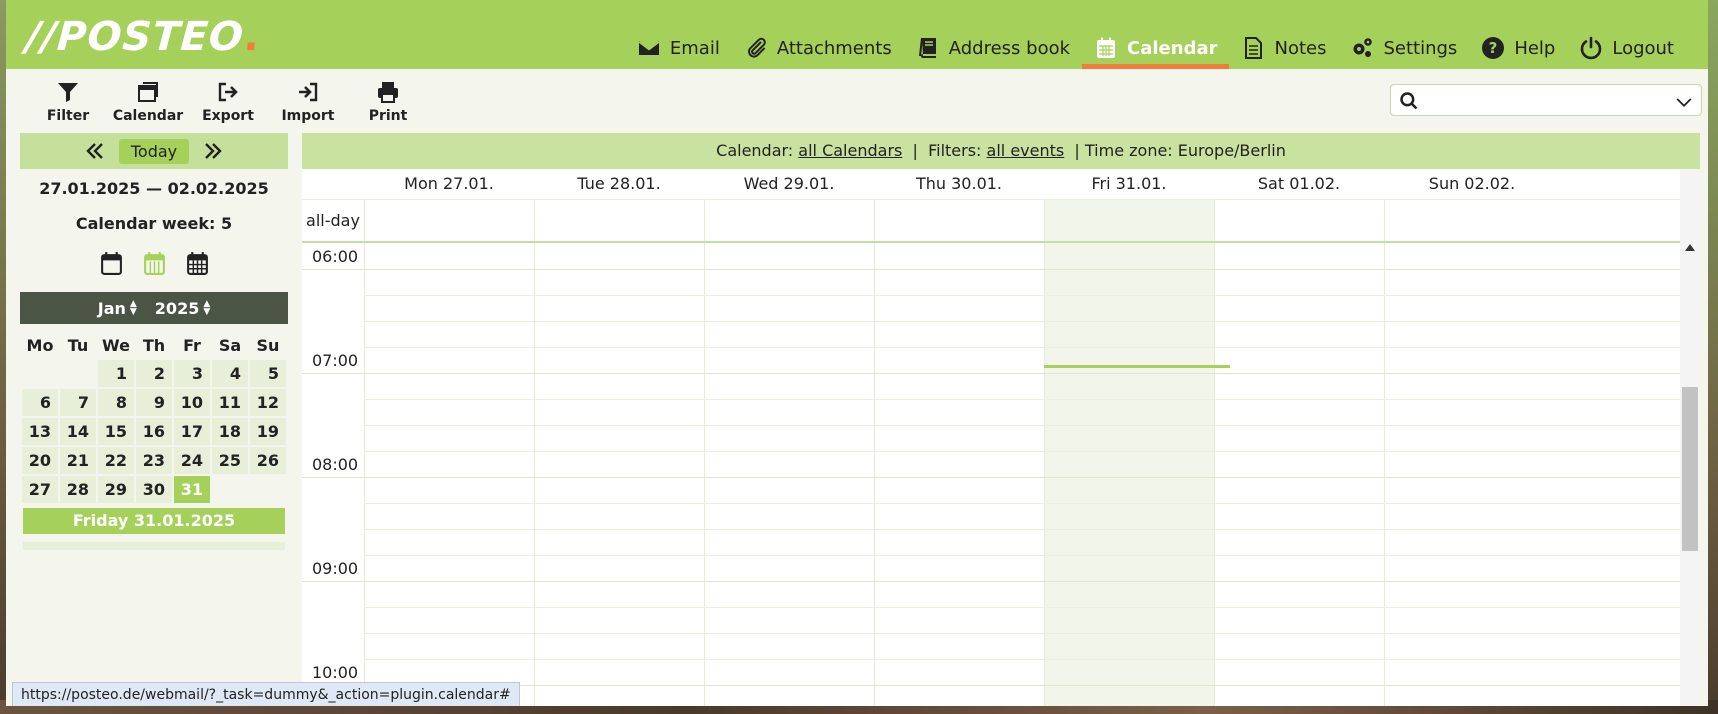  What do you see at coordinates (116, 431) in the screenshot?
I see `day-cell: 15` at bounding box center [116, 431].